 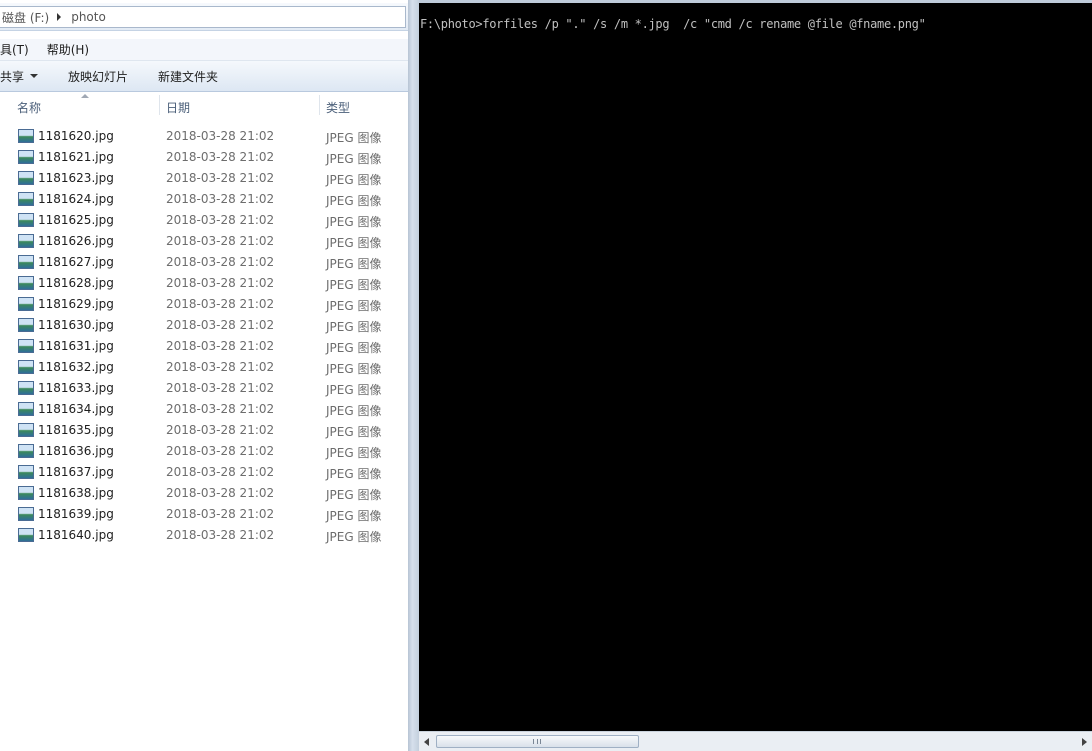 What do you see at coordinates (205, 430) in the screenshot?
I see `file-row: 1181635.jpg 2018-03-28 21:02 JPEG 图像` at bounding box center [205, 430].